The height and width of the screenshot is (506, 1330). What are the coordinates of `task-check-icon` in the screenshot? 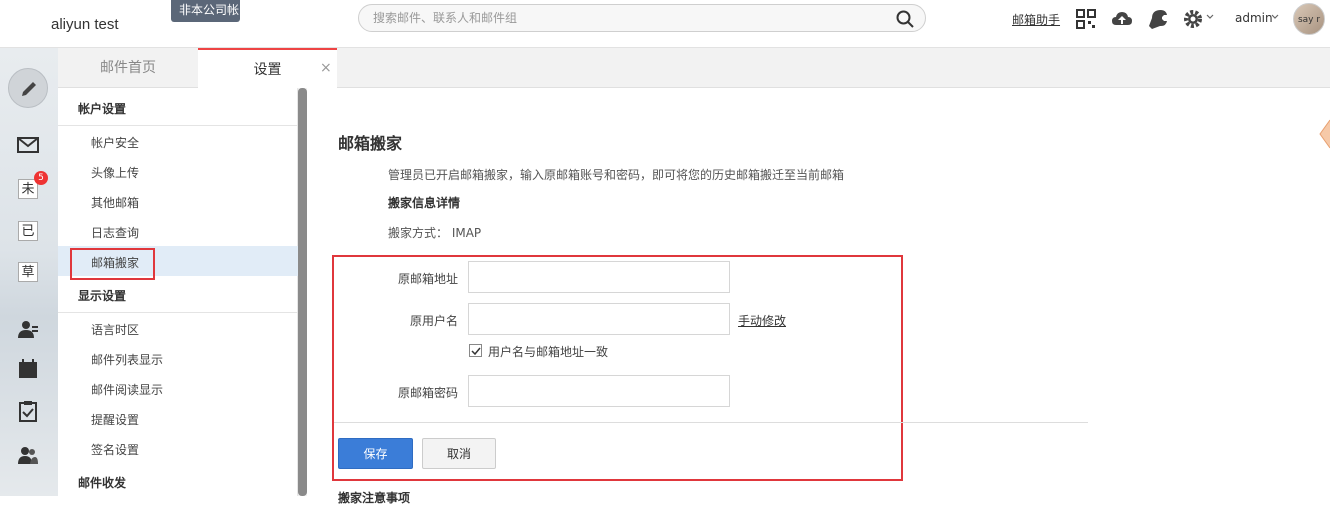 It's located at (28, 411).